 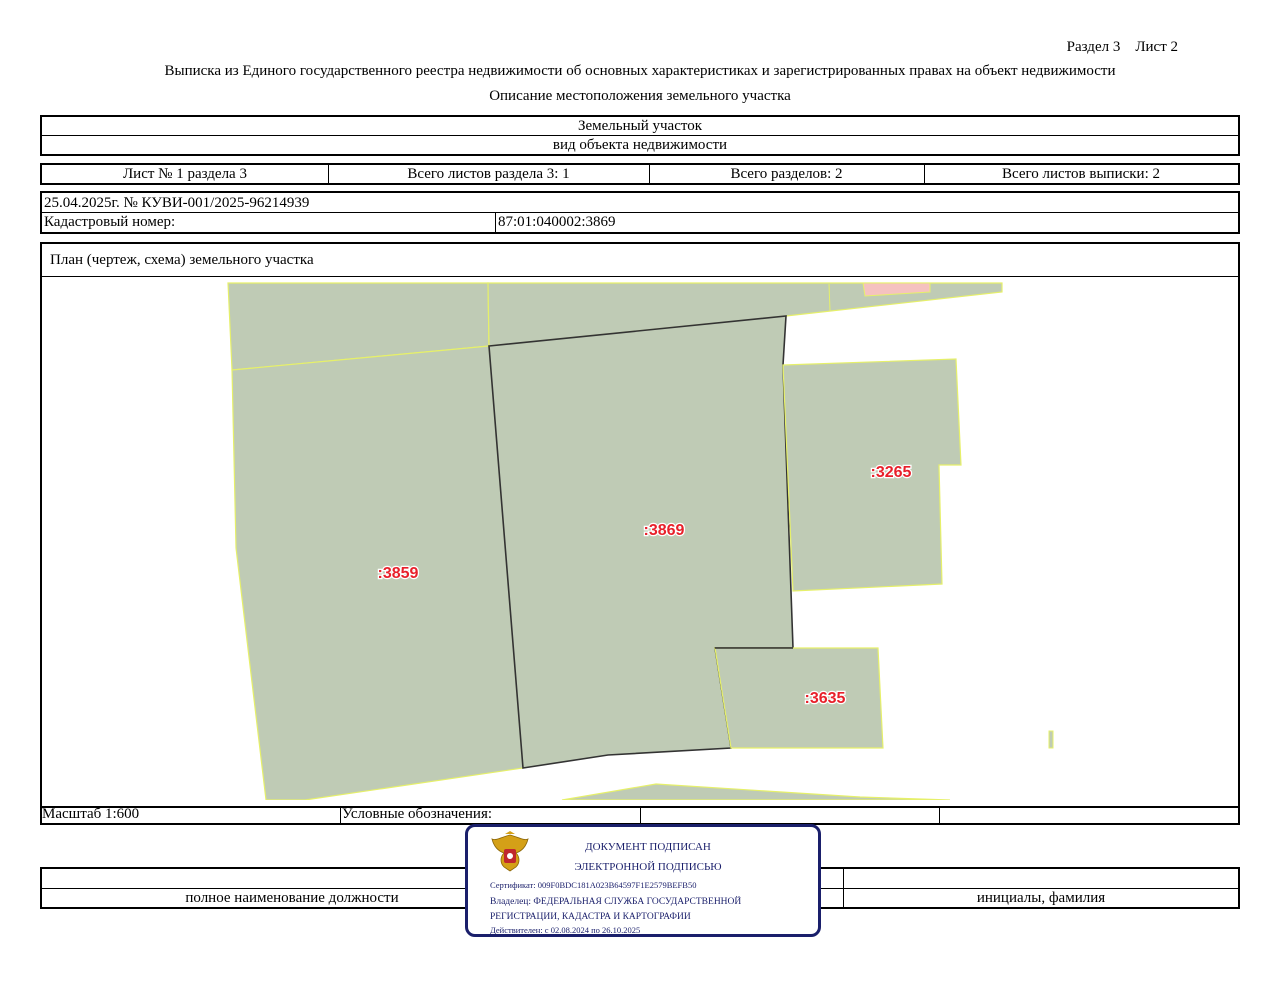 What do you see at coordinates (590, 917) in the screenshot?
I see `stamp-owner-2: РЕГИСТРАЦИИ, КАДАСТРА И КАРТОГРАФИИ` at bounding box center [590, 917].